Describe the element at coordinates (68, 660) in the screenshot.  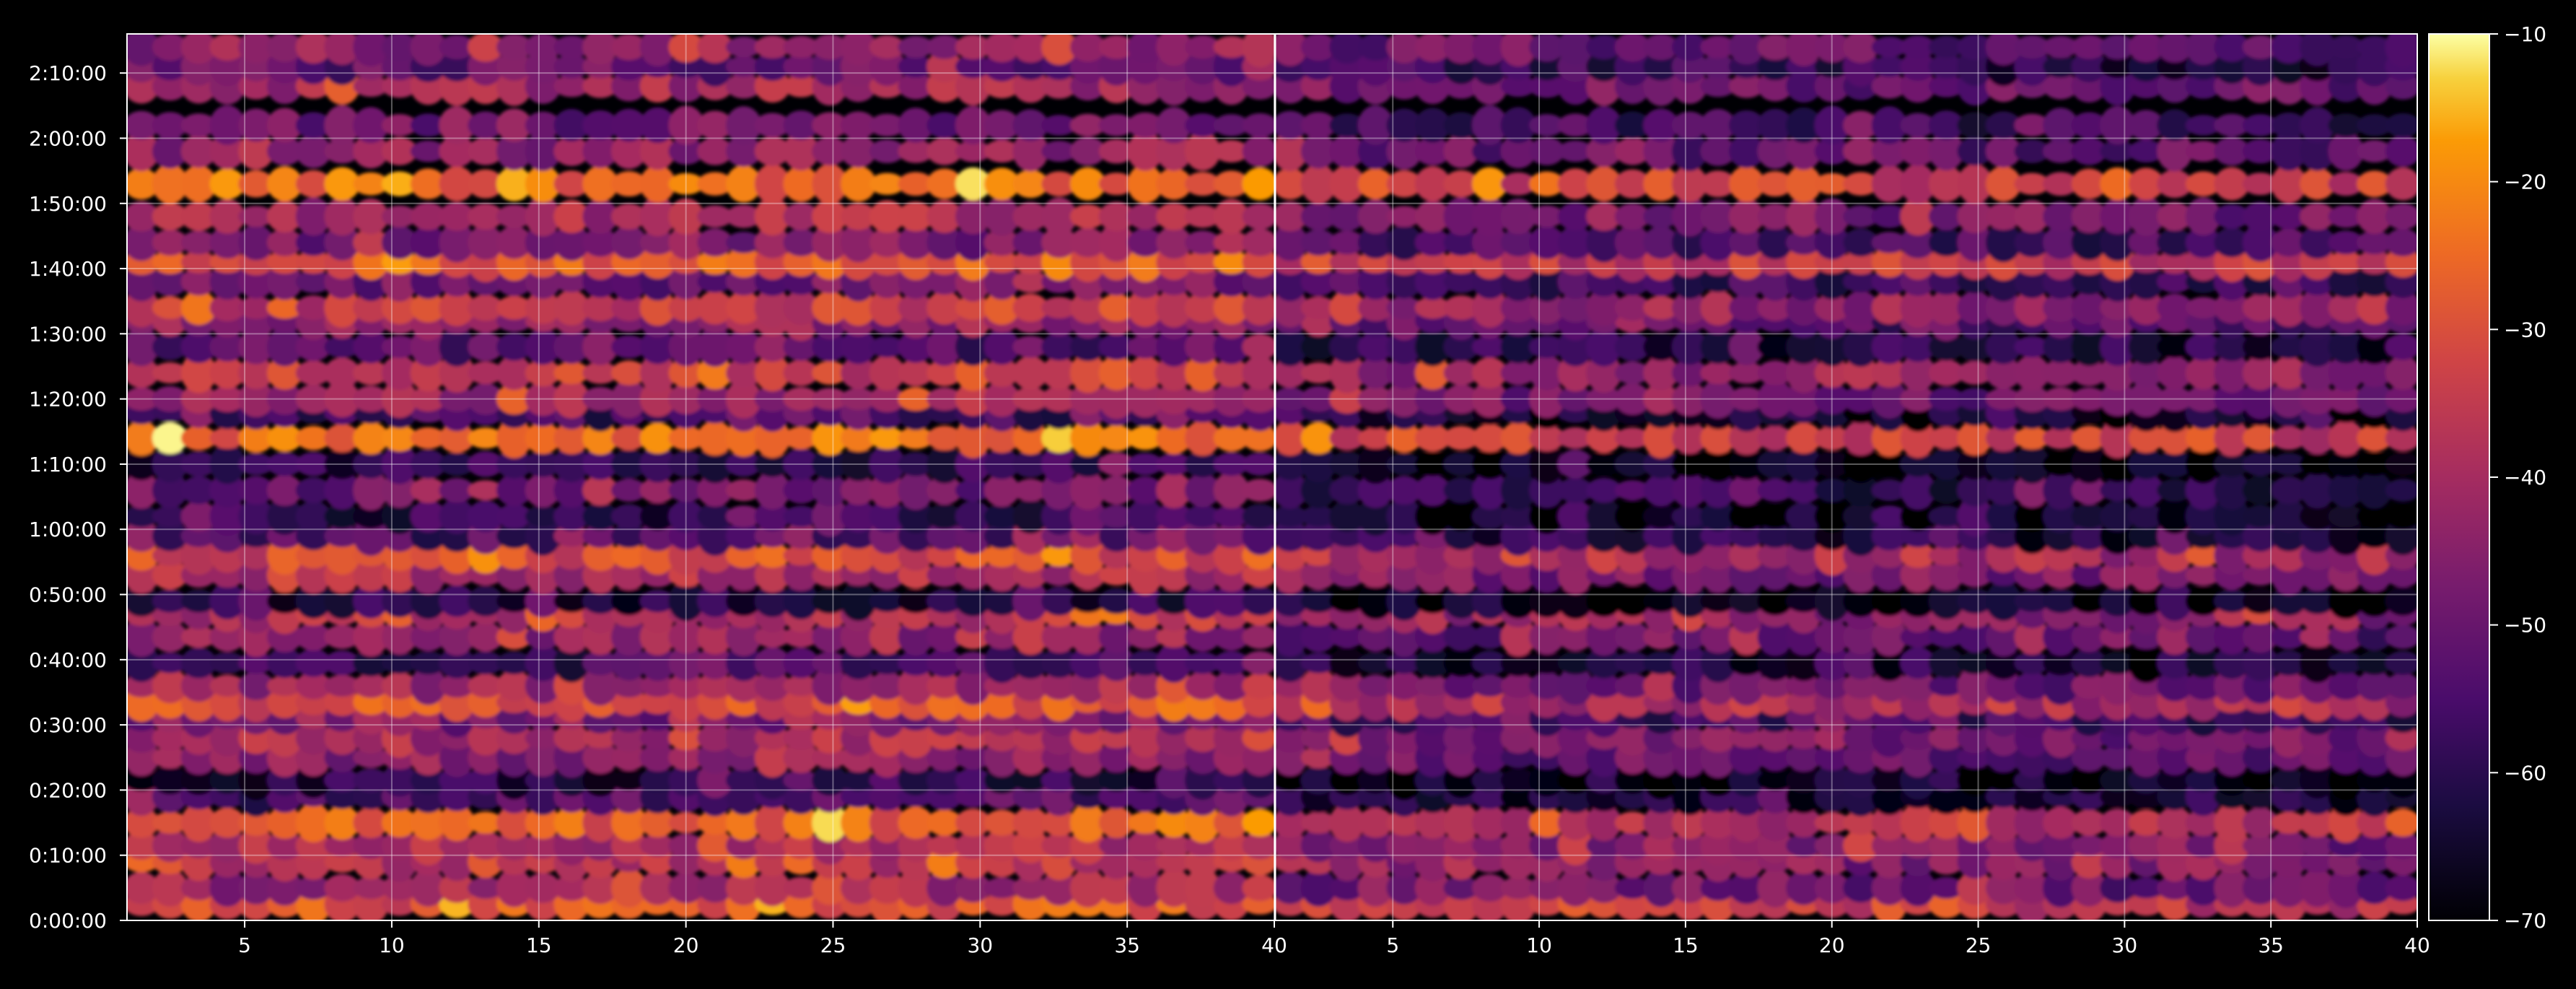
I see `y-tick-label: 0:40:00` at that location.